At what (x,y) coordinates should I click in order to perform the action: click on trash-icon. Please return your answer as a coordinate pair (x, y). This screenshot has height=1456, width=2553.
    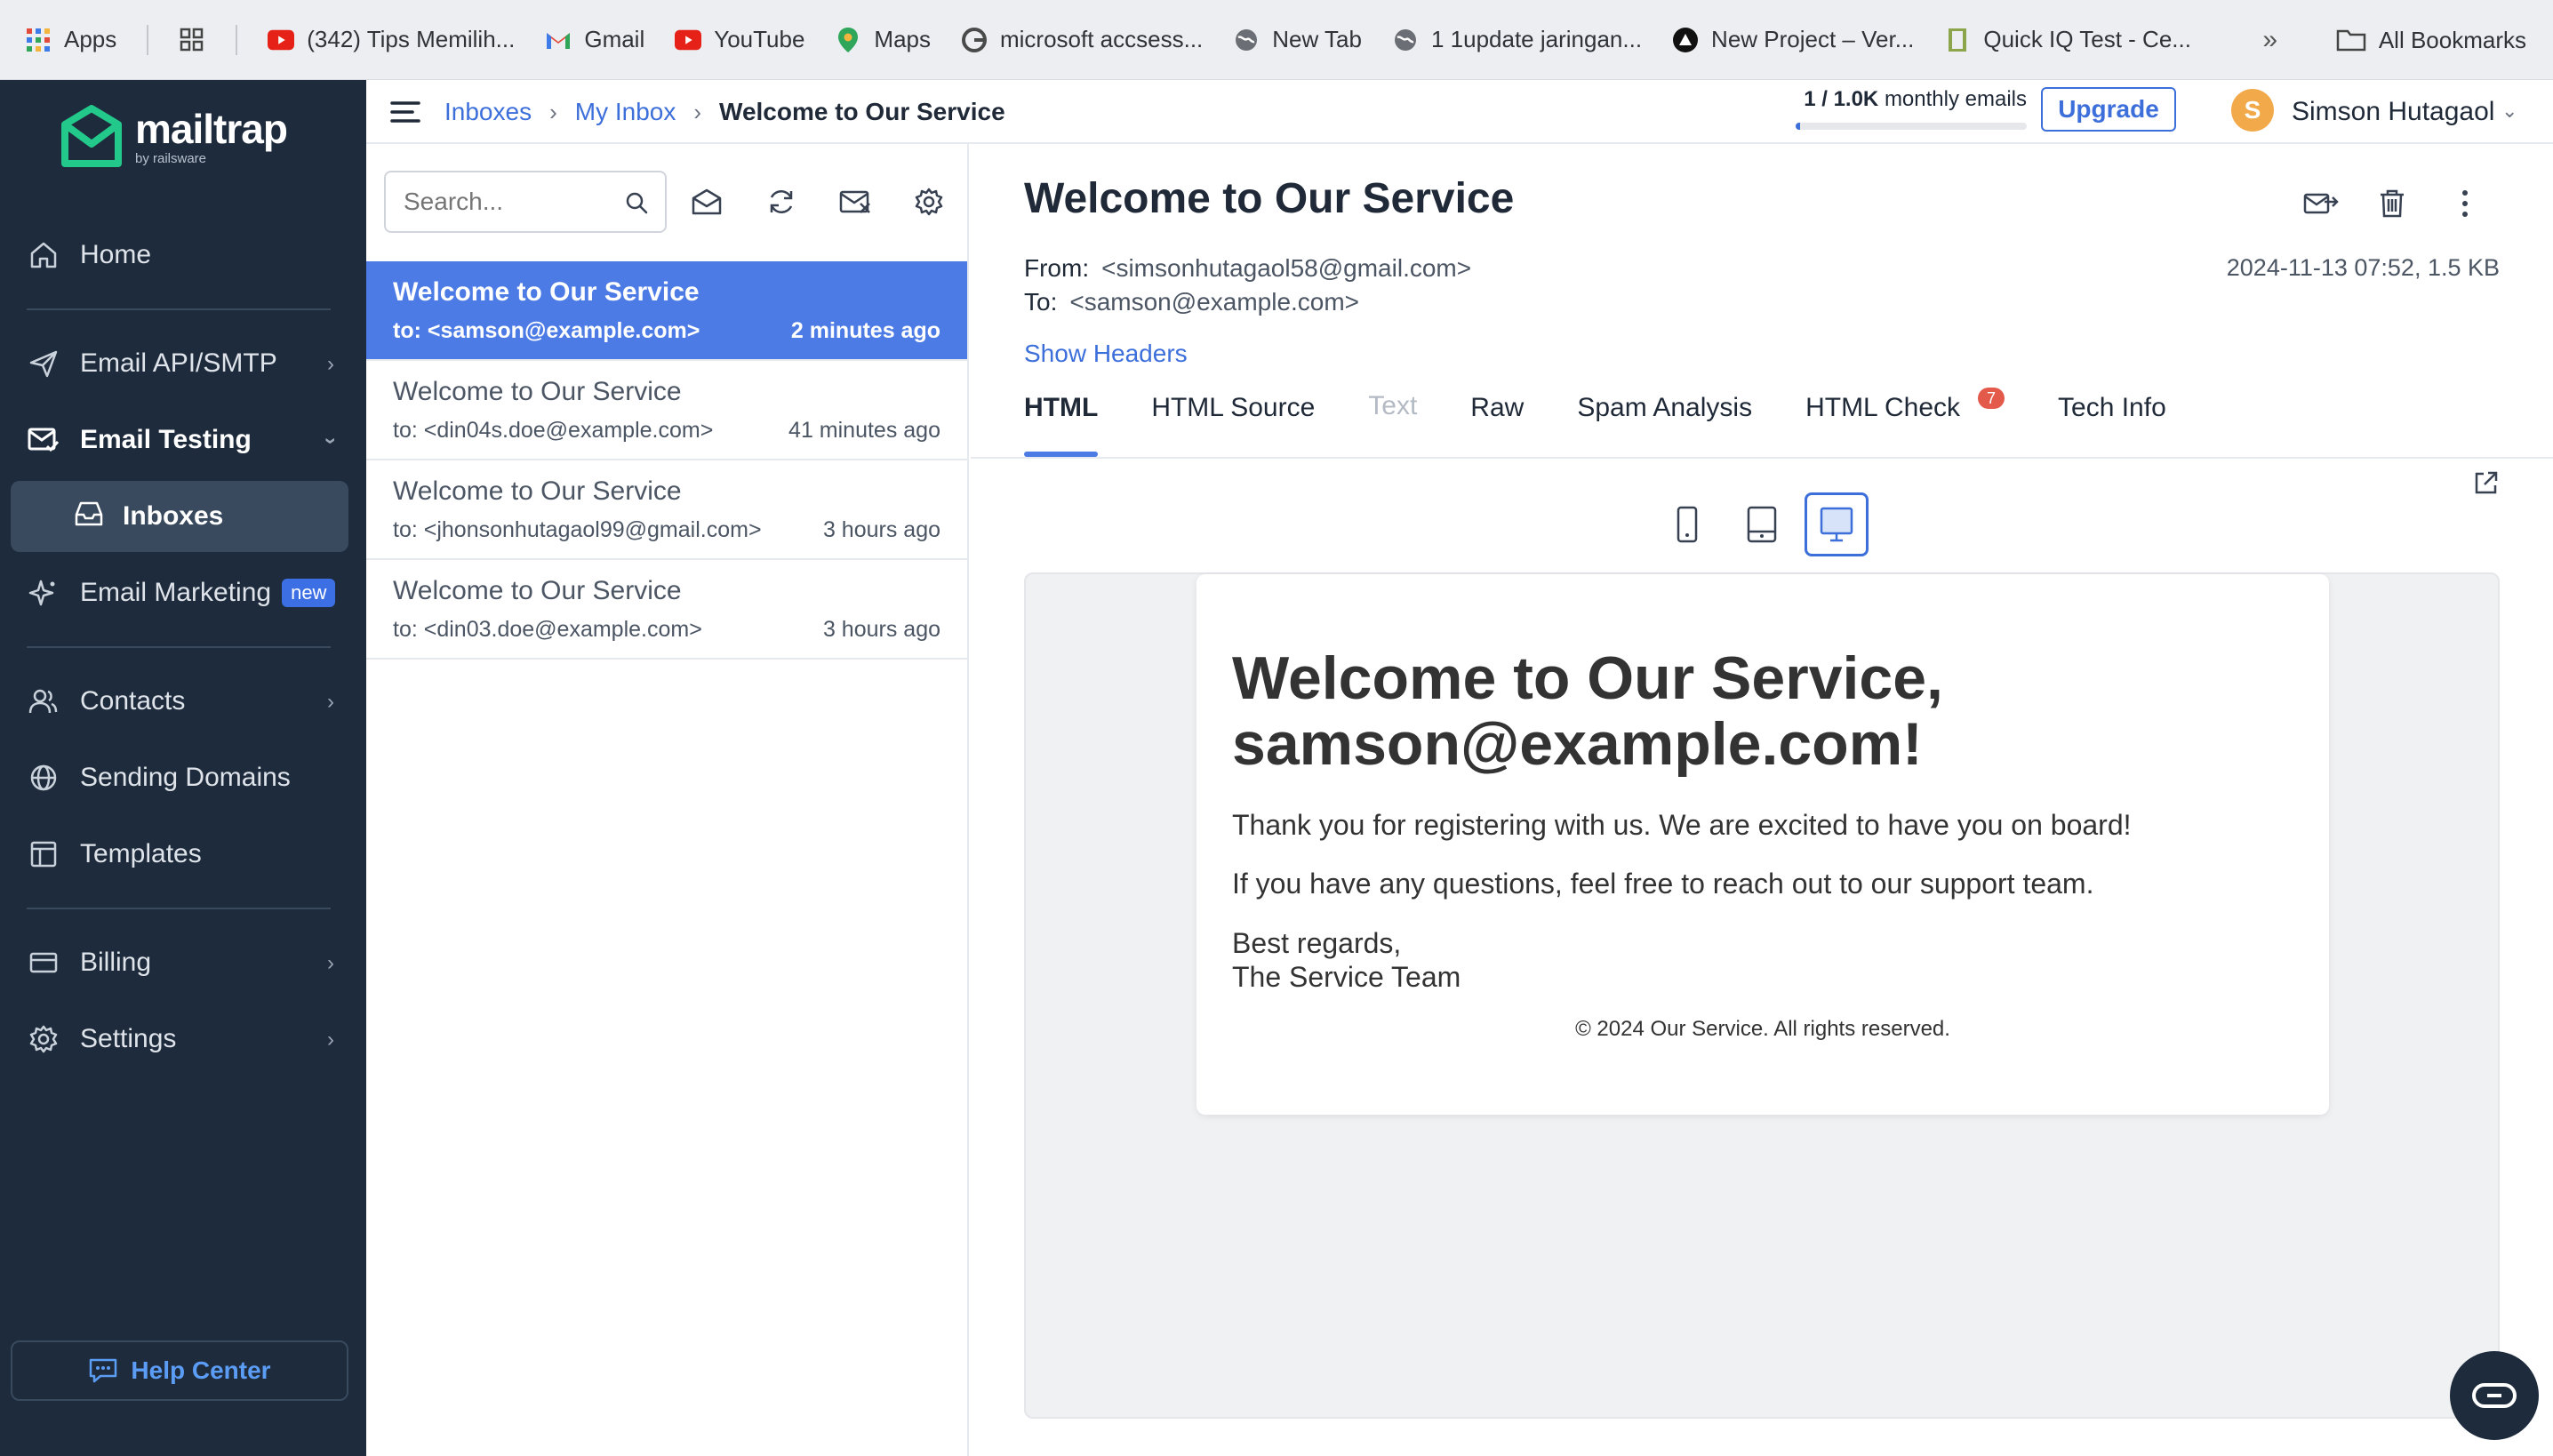
    Looking at the image, I should click on (2392, 203).